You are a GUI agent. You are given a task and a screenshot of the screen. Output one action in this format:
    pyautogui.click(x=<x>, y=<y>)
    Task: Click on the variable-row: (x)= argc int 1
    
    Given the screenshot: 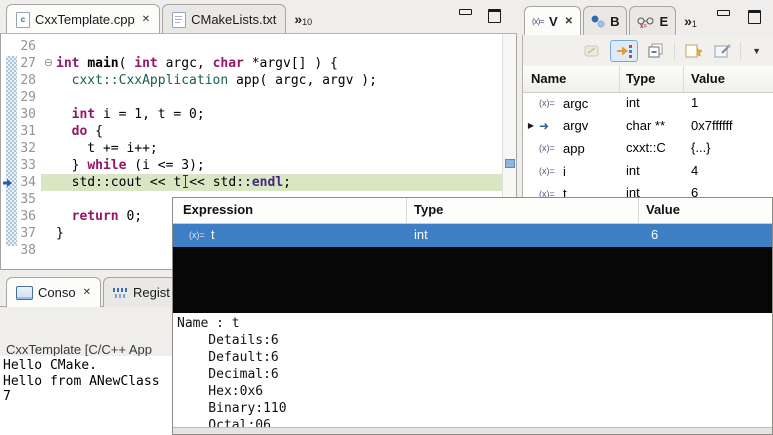 What is the action you would take?
    pyautogui.click(x=648, y=103)
    